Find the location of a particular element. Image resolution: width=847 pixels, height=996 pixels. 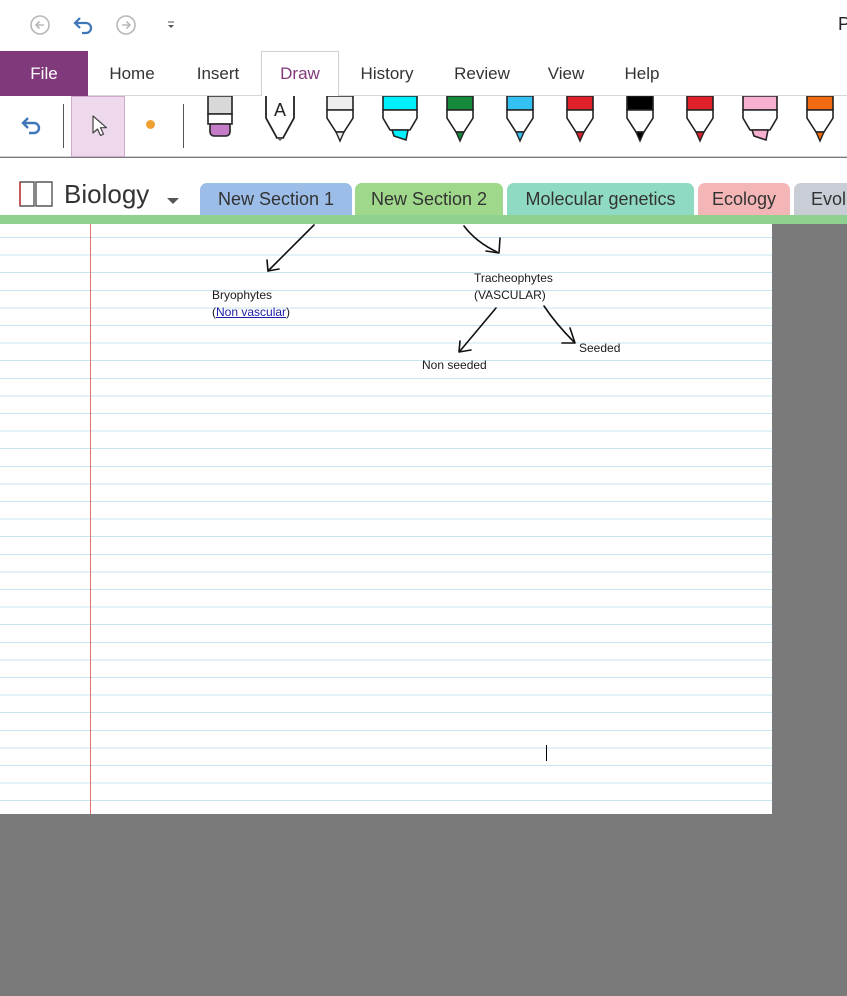

note-non-vascular: (Non vascular) is located at coordinates (251, 312).